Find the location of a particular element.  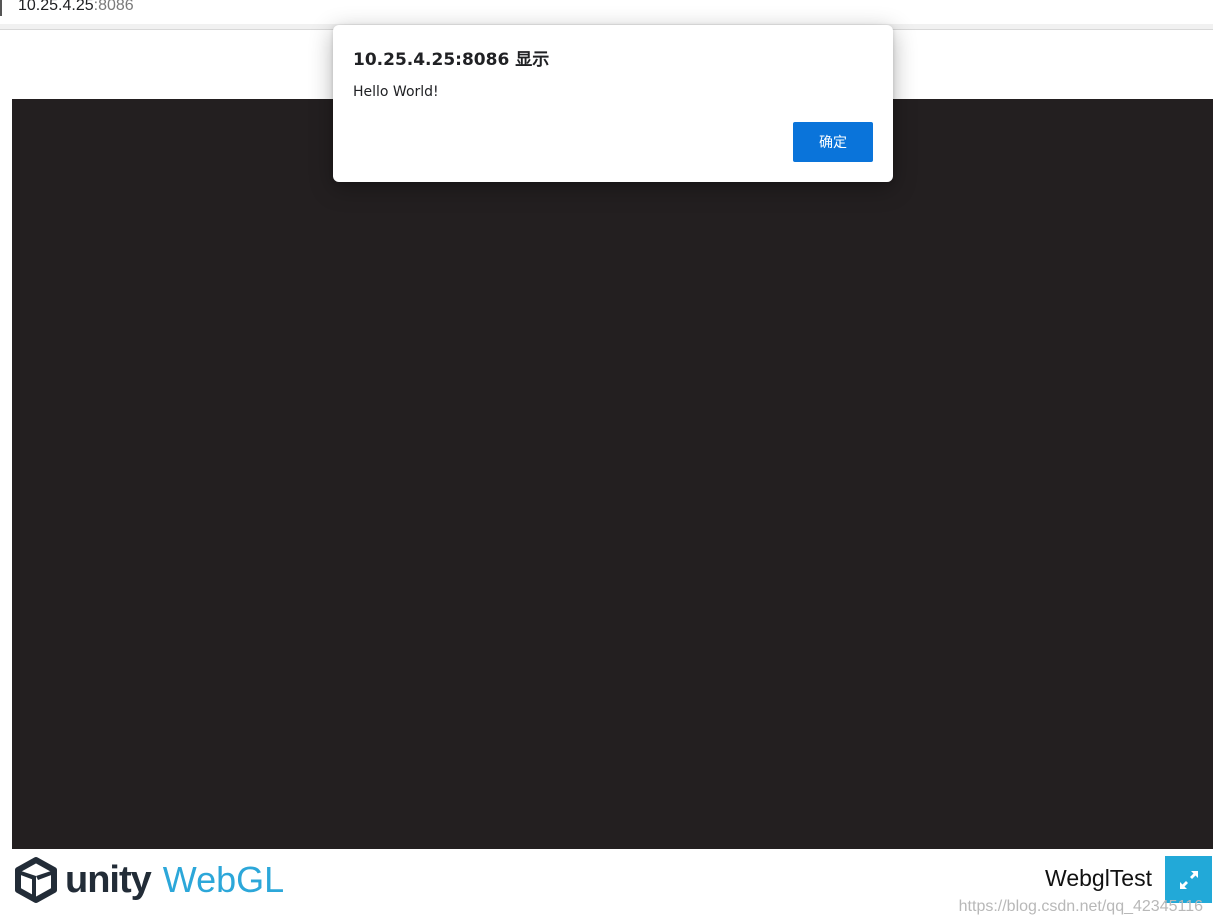

build-title: WebglTest is located at coordinates (1098, 878).